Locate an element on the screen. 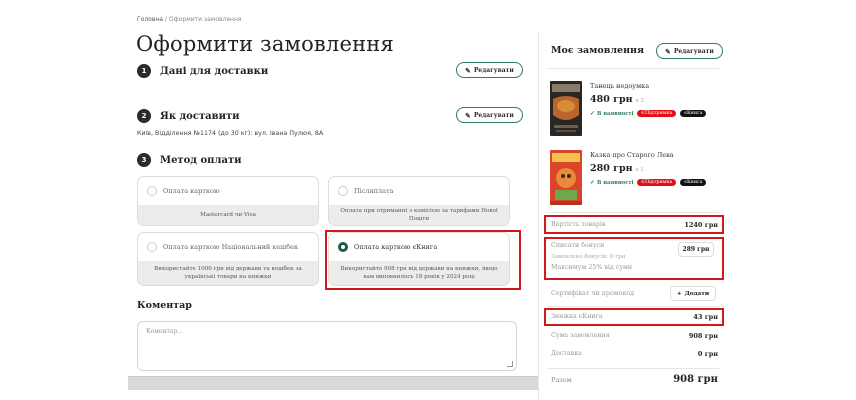  discount-label: Знижка єКнига is located at coordinates (577, 316).